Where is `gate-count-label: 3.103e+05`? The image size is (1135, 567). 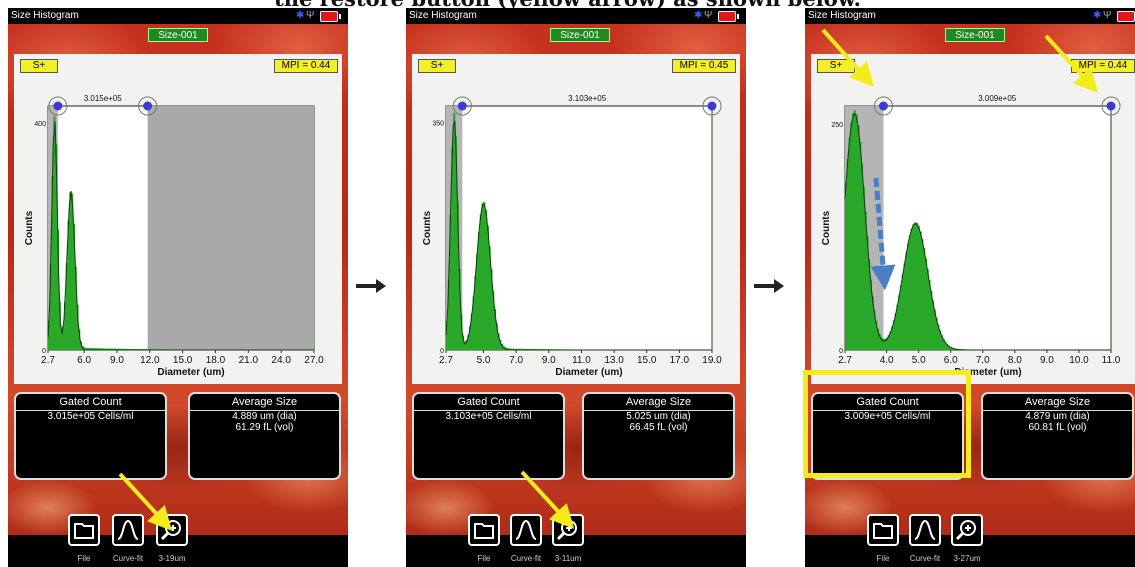
gate-count-label: 3.103e+05 is located at coordinates (587, 98).